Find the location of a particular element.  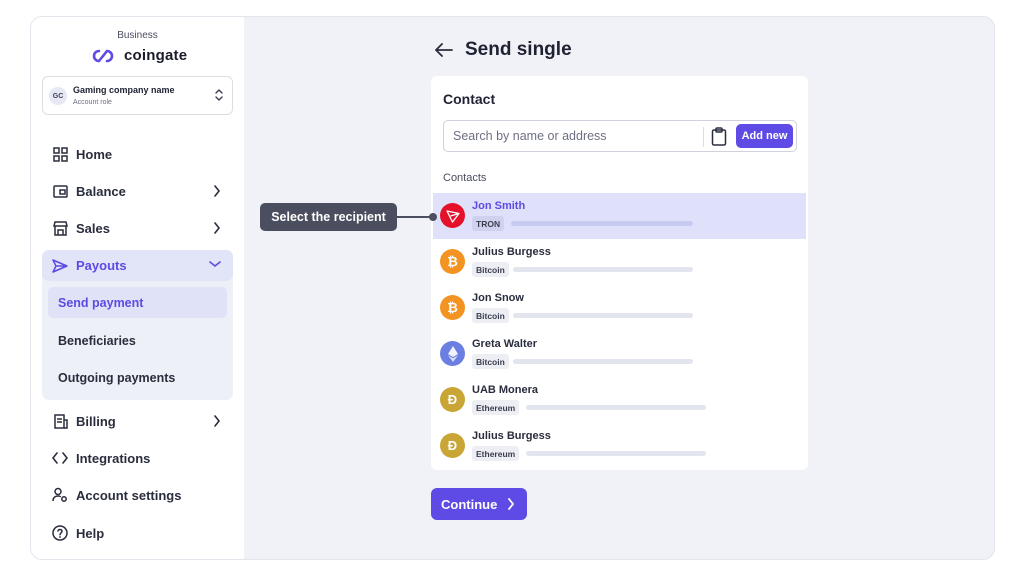

network-badge: TRON is located at coordinates (488, 223).